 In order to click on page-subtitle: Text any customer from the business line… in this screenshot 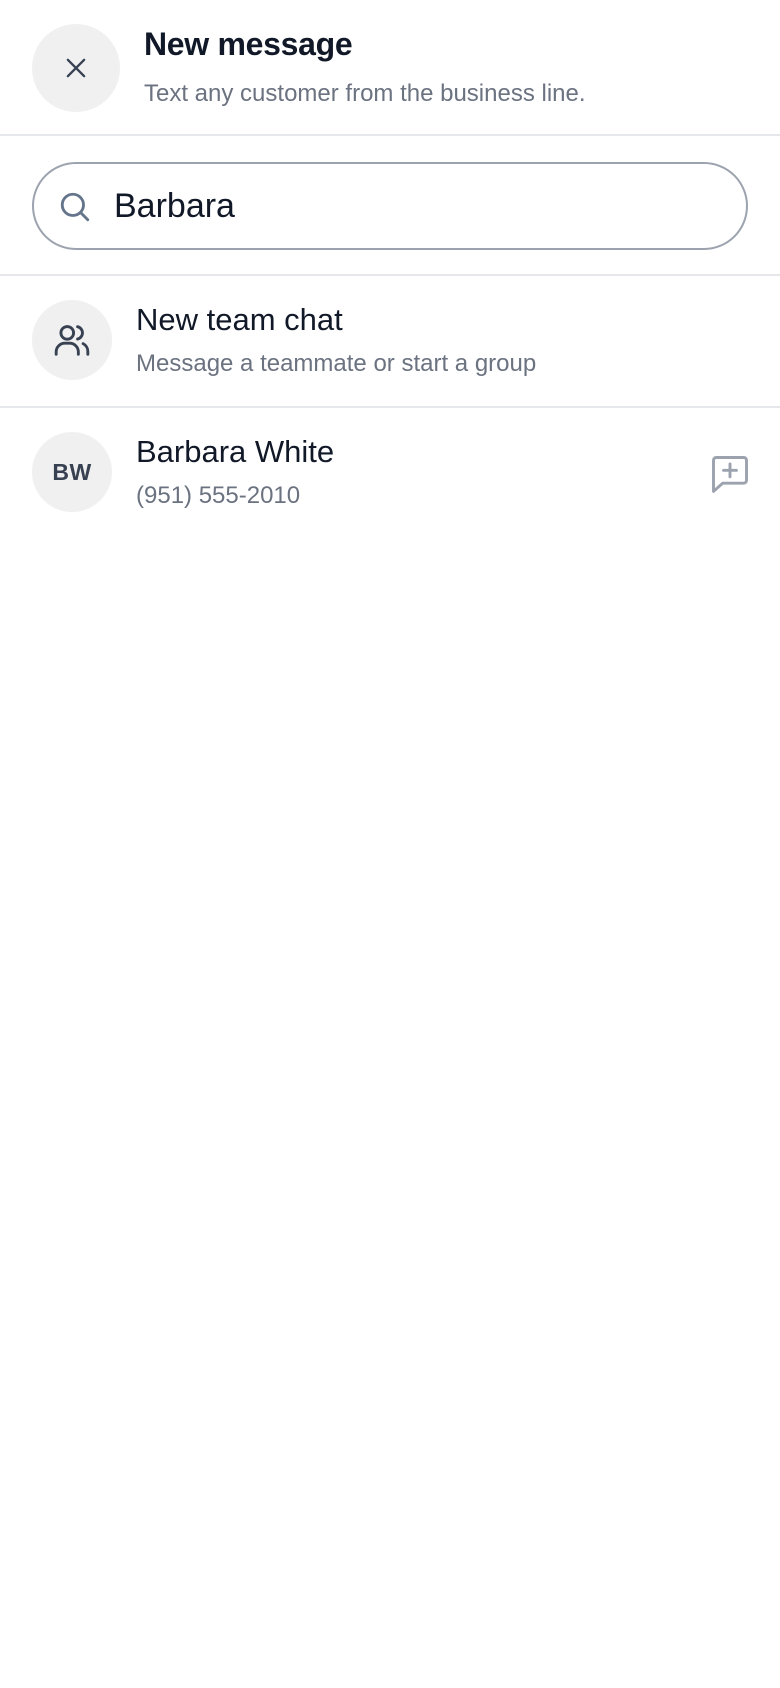, I will do `click(365, 93)`.